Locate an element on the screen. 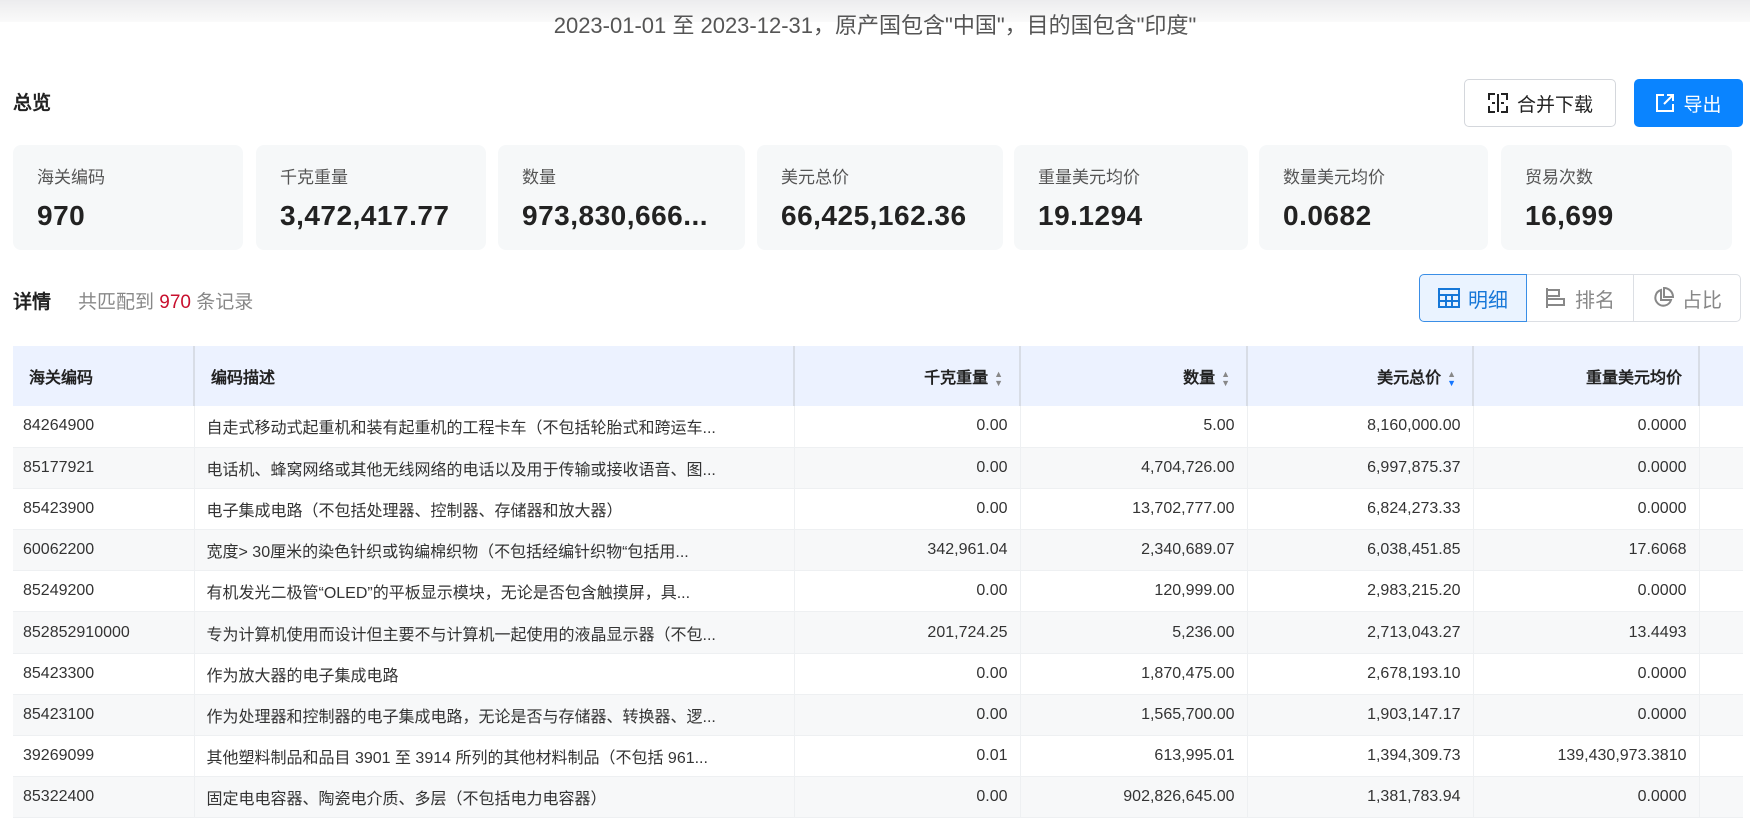 This screenshot has width=1750, height=818. stat-value: 66,425,162.36 is located at coordinates (874, 215).